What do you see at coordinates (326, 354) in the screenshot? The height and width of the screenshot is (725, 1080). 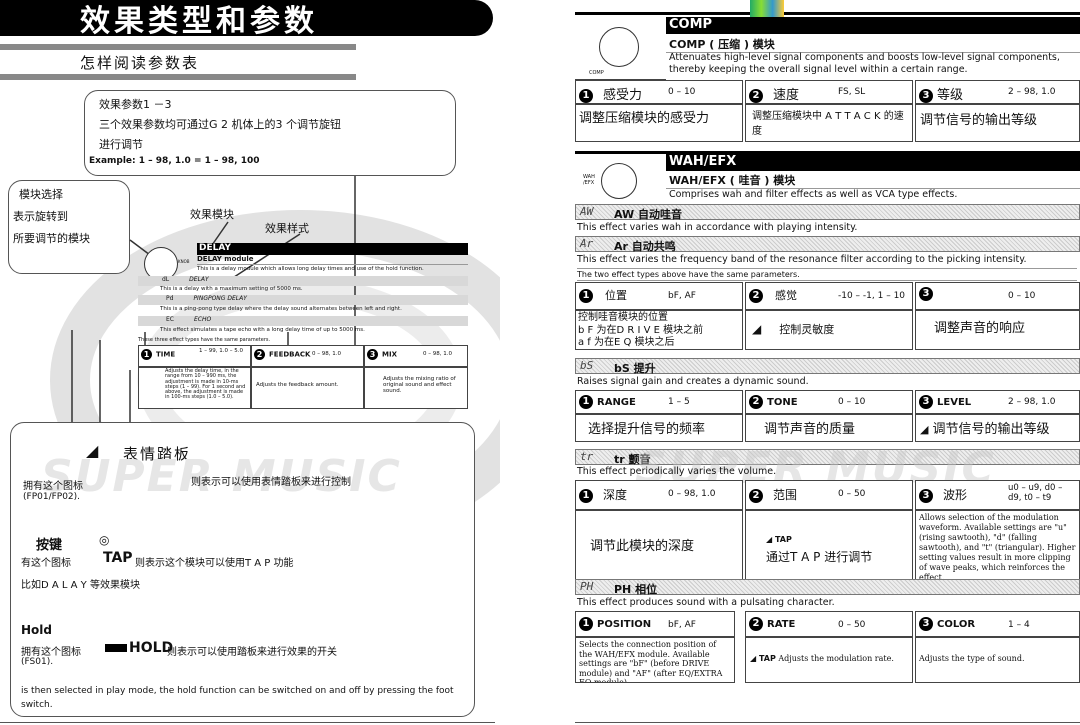 I see `example-p2-val: 0 – 98, 1.0` at bounding box center [326, 354].